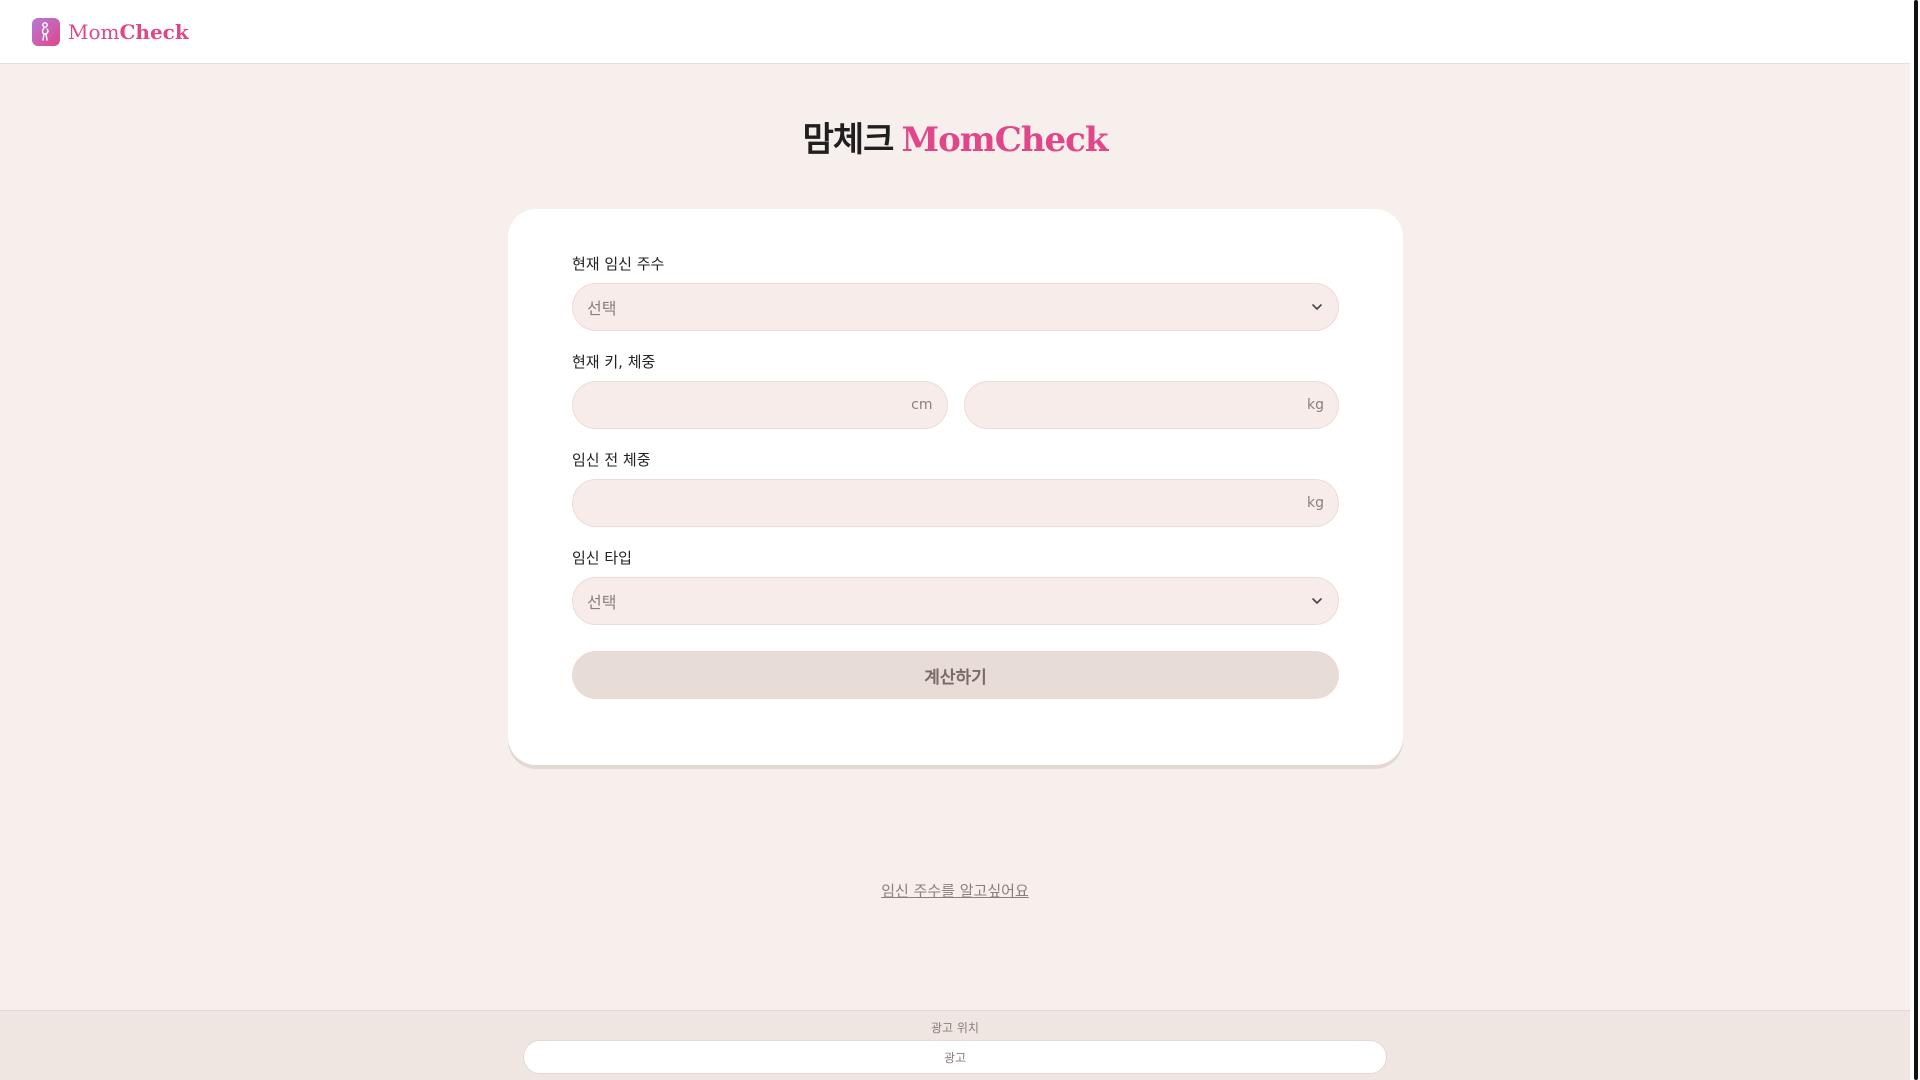  What do you see at coordinates (955, 32) in the screenshot?
I see `app-header: MomCheck` at bounding box center [955, 32].